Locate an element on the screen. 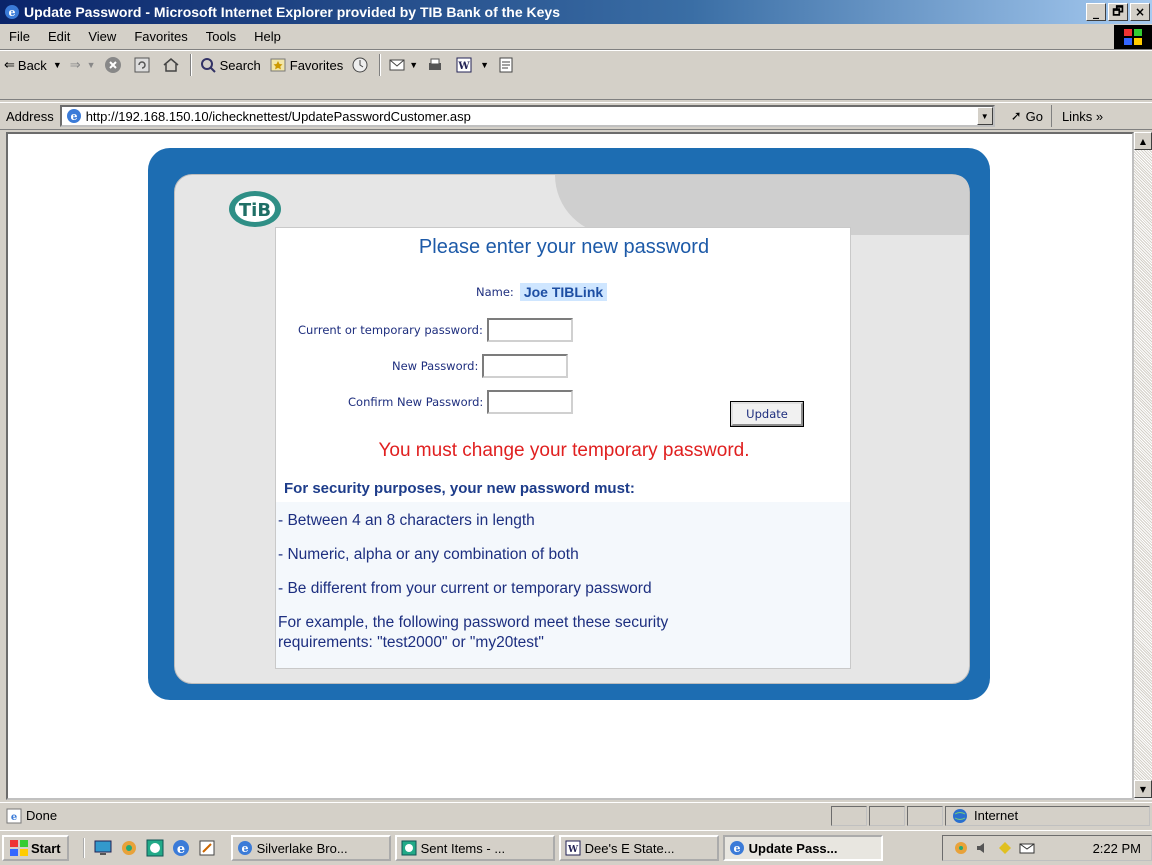  outlook-icon is located at coordinates (409, 848).